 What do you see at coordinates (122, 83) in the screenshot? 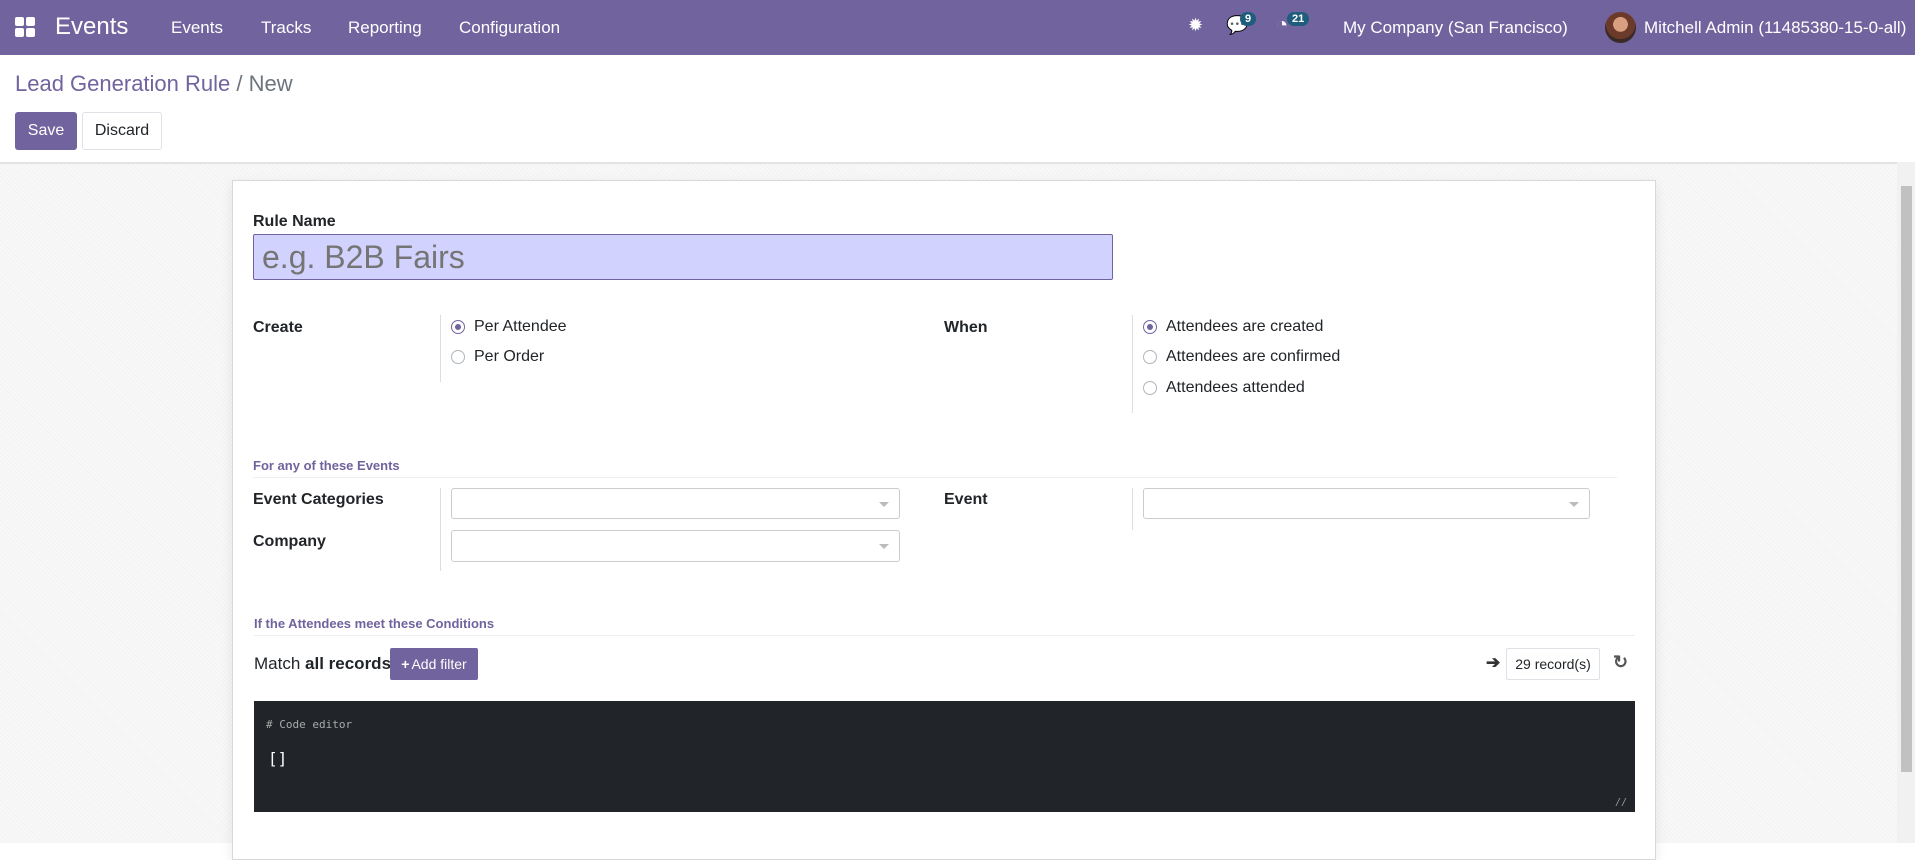
I see `breadcrumb-parent: Lead Generation Rule` at bounding box center [122, 83].